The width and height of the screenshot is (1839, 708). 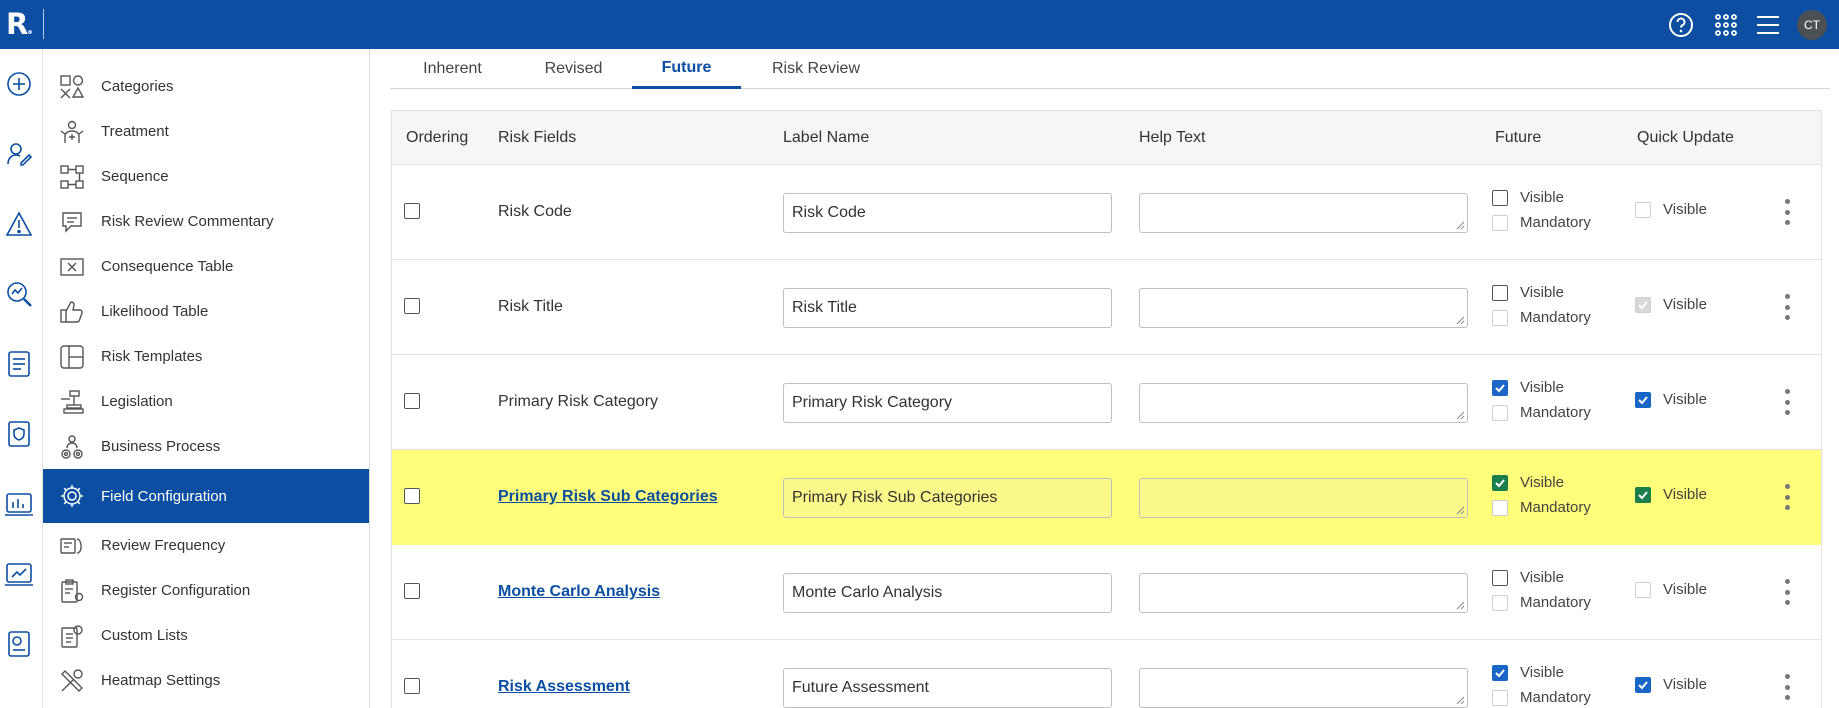 What do you see at coordinates (72, 546) in the screenshot?
I see `frequency-icon` at bounding box center [72, 546].